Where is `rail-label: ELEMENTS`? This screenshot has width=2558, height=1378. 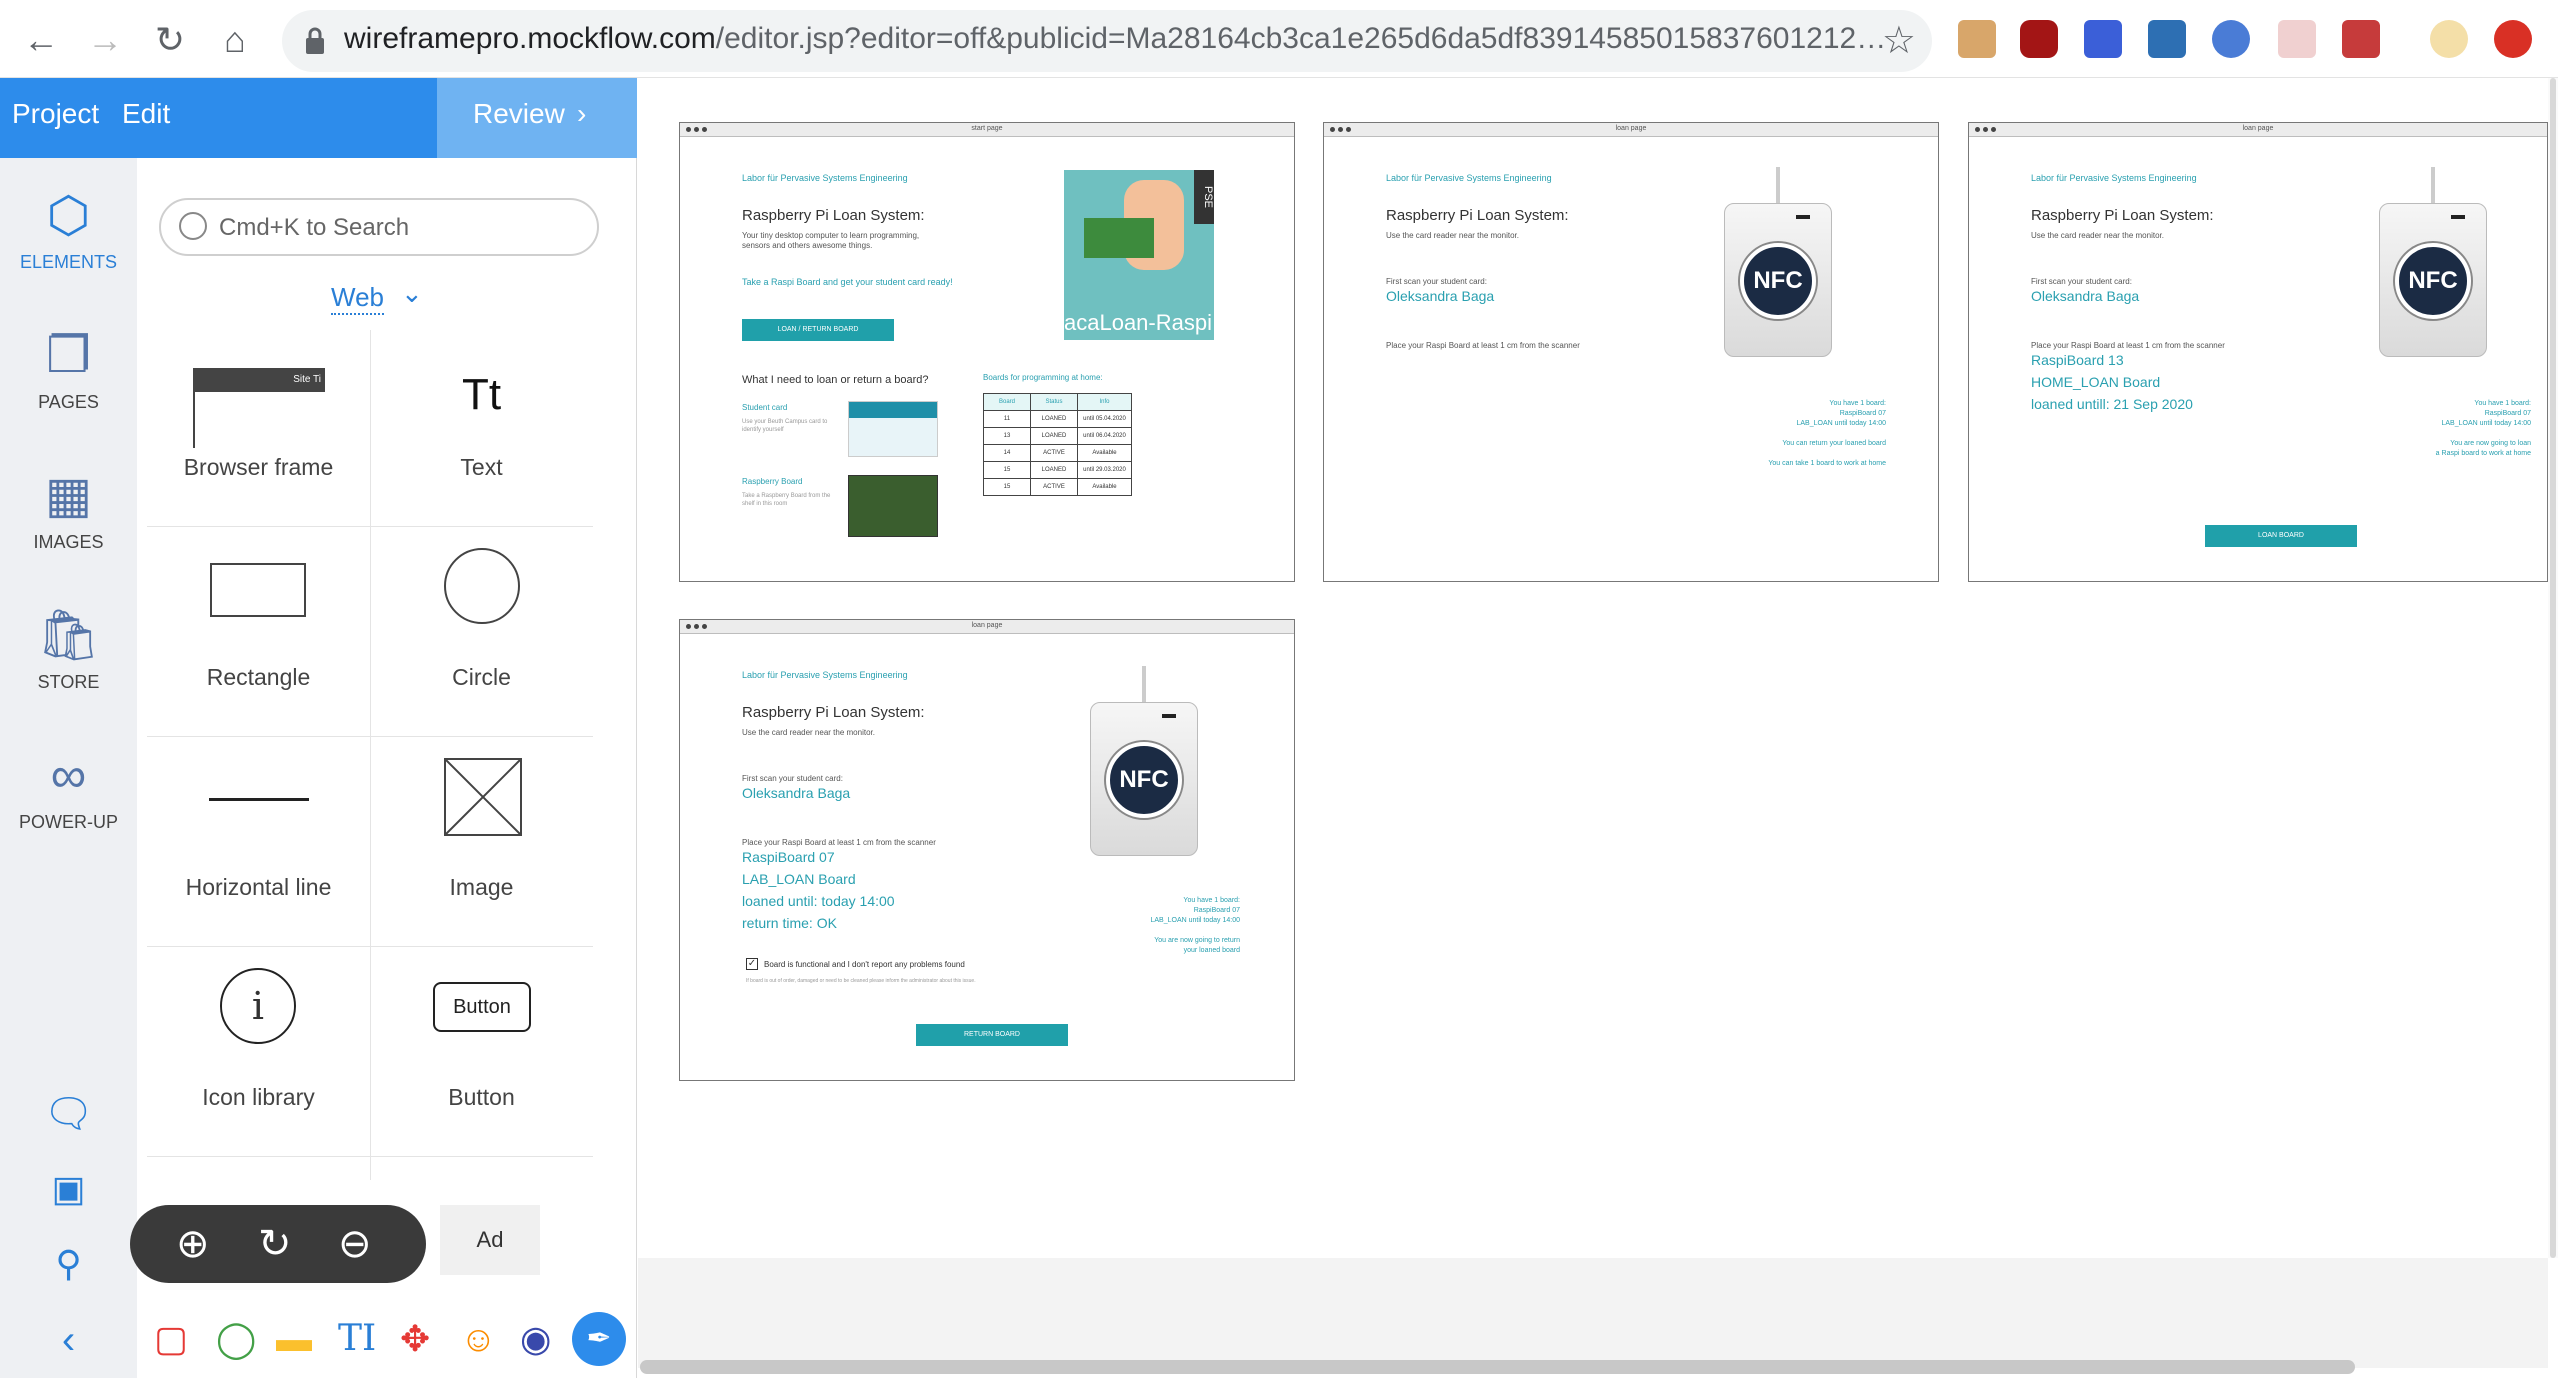
rail-label: ELEMENTS is located at coordinates (68, 262).